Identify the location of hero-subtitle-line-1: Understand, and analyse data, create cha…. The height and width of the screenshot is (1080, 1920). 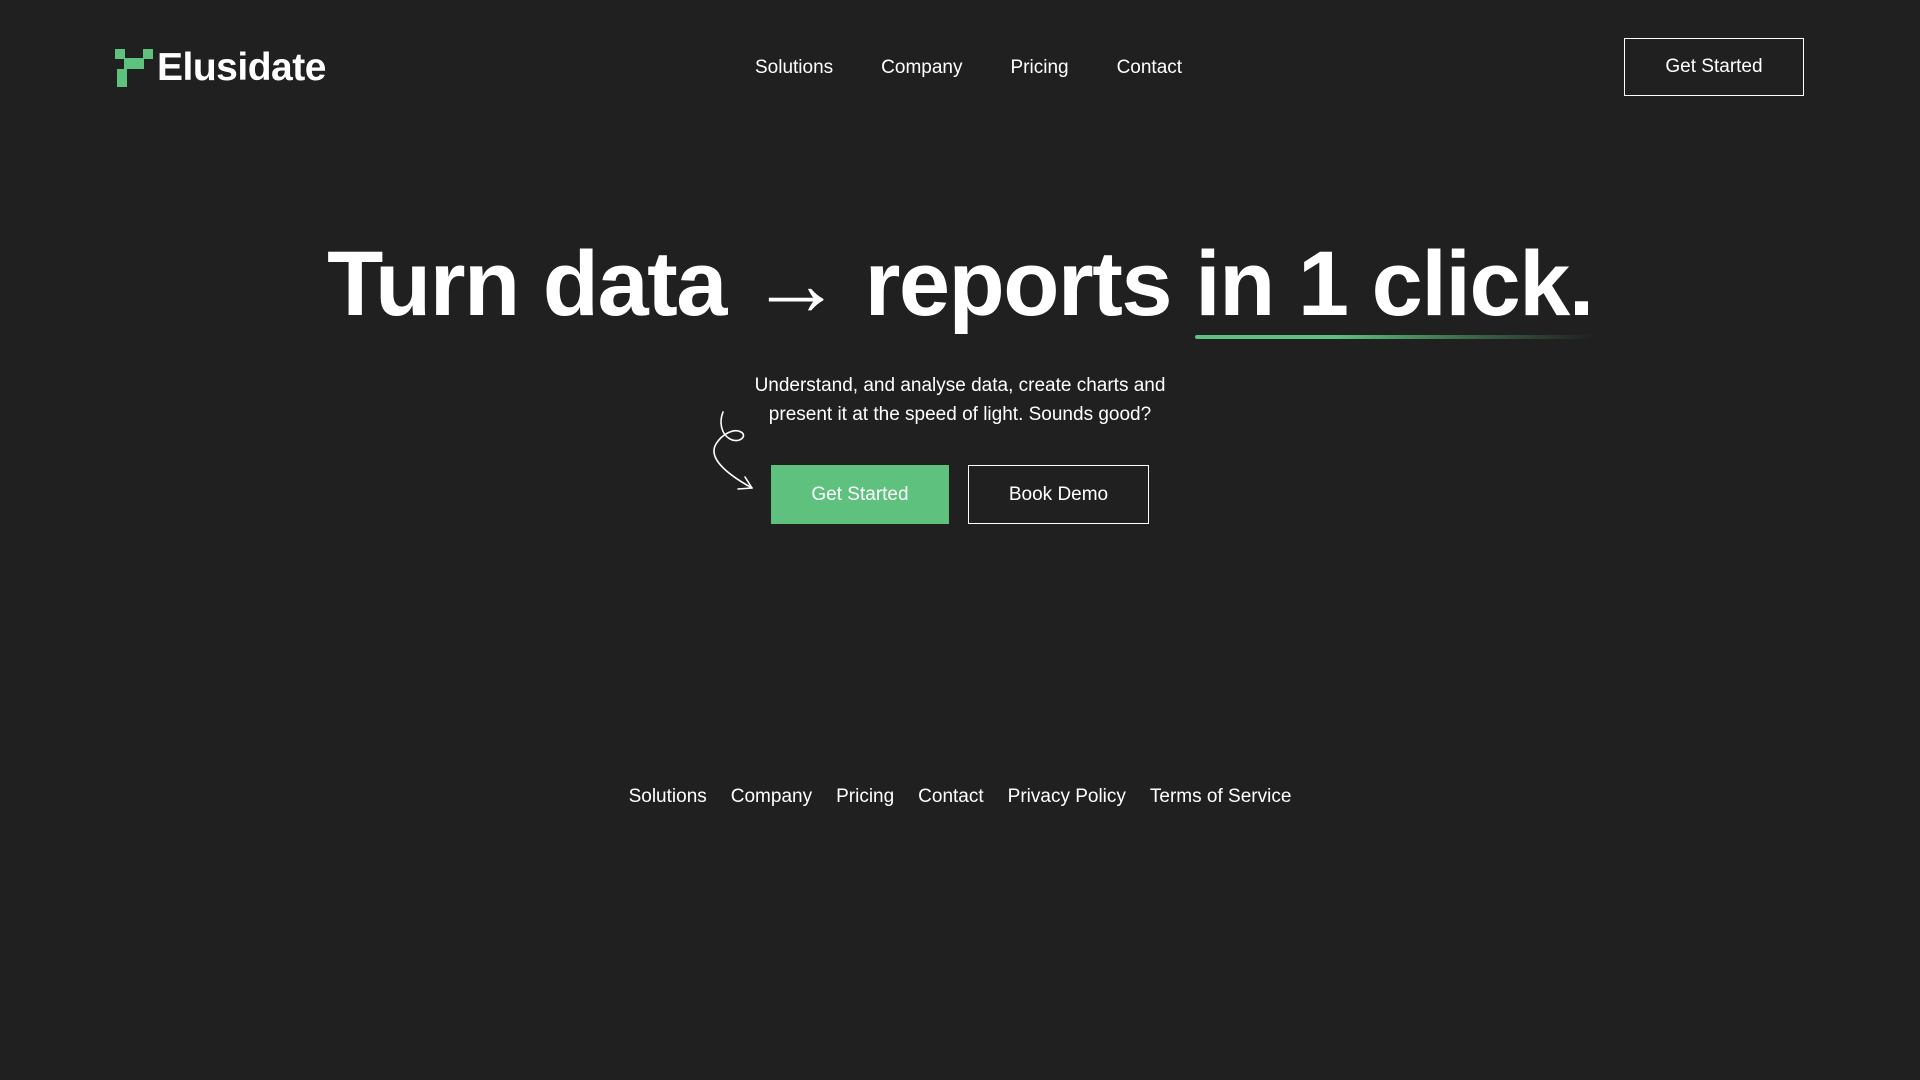
(960, 385).